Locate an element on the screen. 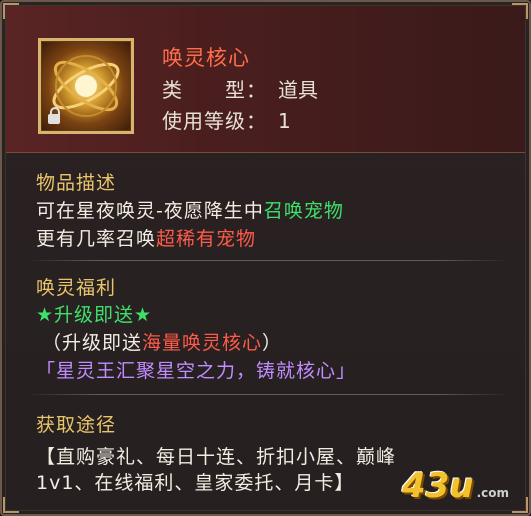 The image size is (531, 516). description-line-2: 更有几率召唤超稀有宠物 is located at coordinates (146, 237).